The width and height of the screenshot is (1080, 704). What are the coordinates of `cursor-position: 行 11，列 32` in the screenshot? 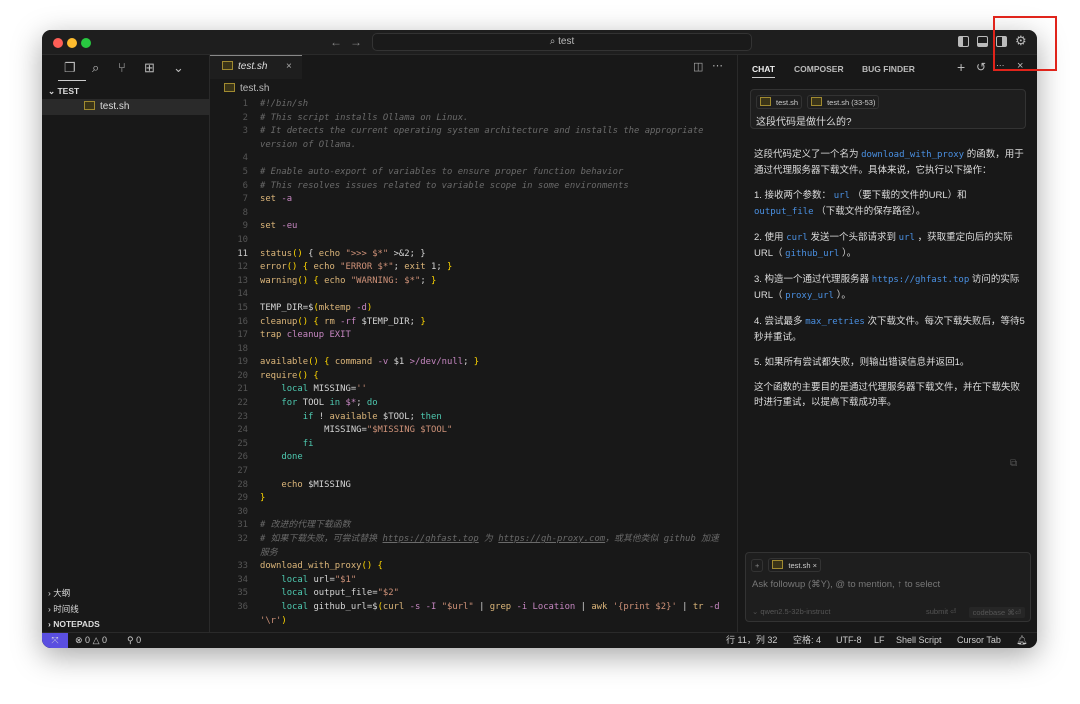 It's located at (751, 640).